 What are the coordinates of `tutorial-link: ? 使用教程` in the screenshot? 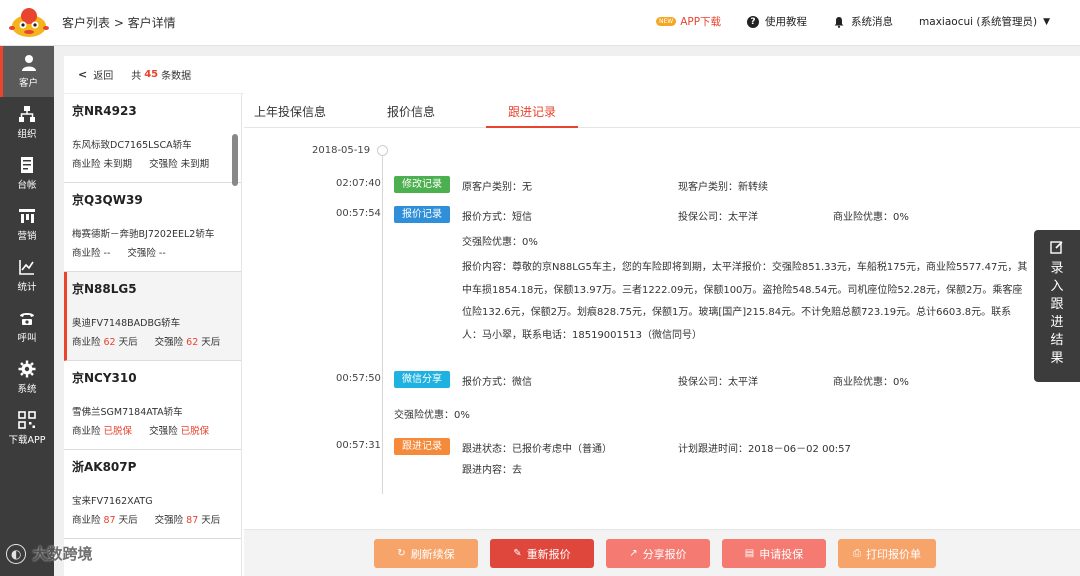 It's located at (777, 21).